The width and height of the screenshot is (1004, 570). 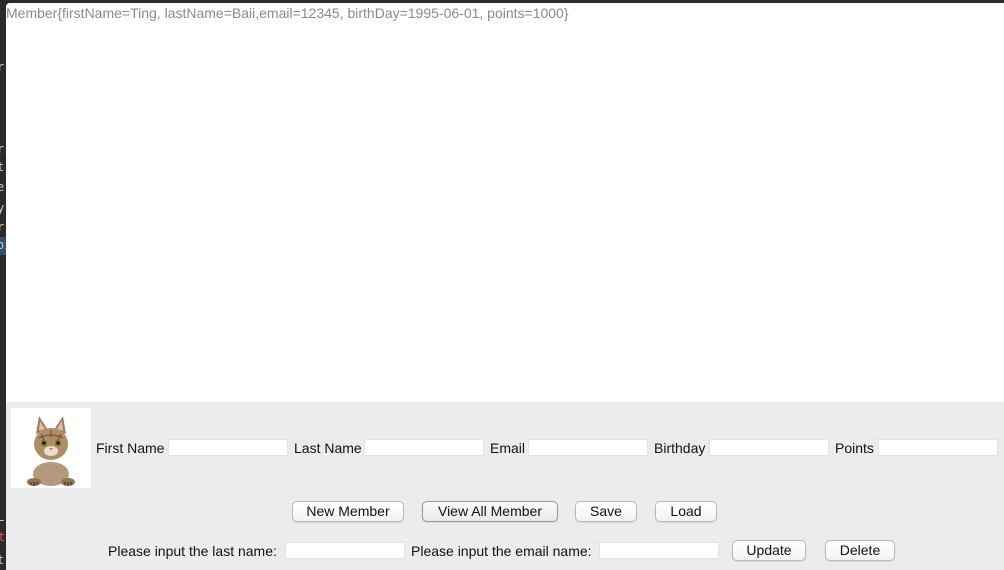 I want to click on last-name-field, so click(x=424, y=447).